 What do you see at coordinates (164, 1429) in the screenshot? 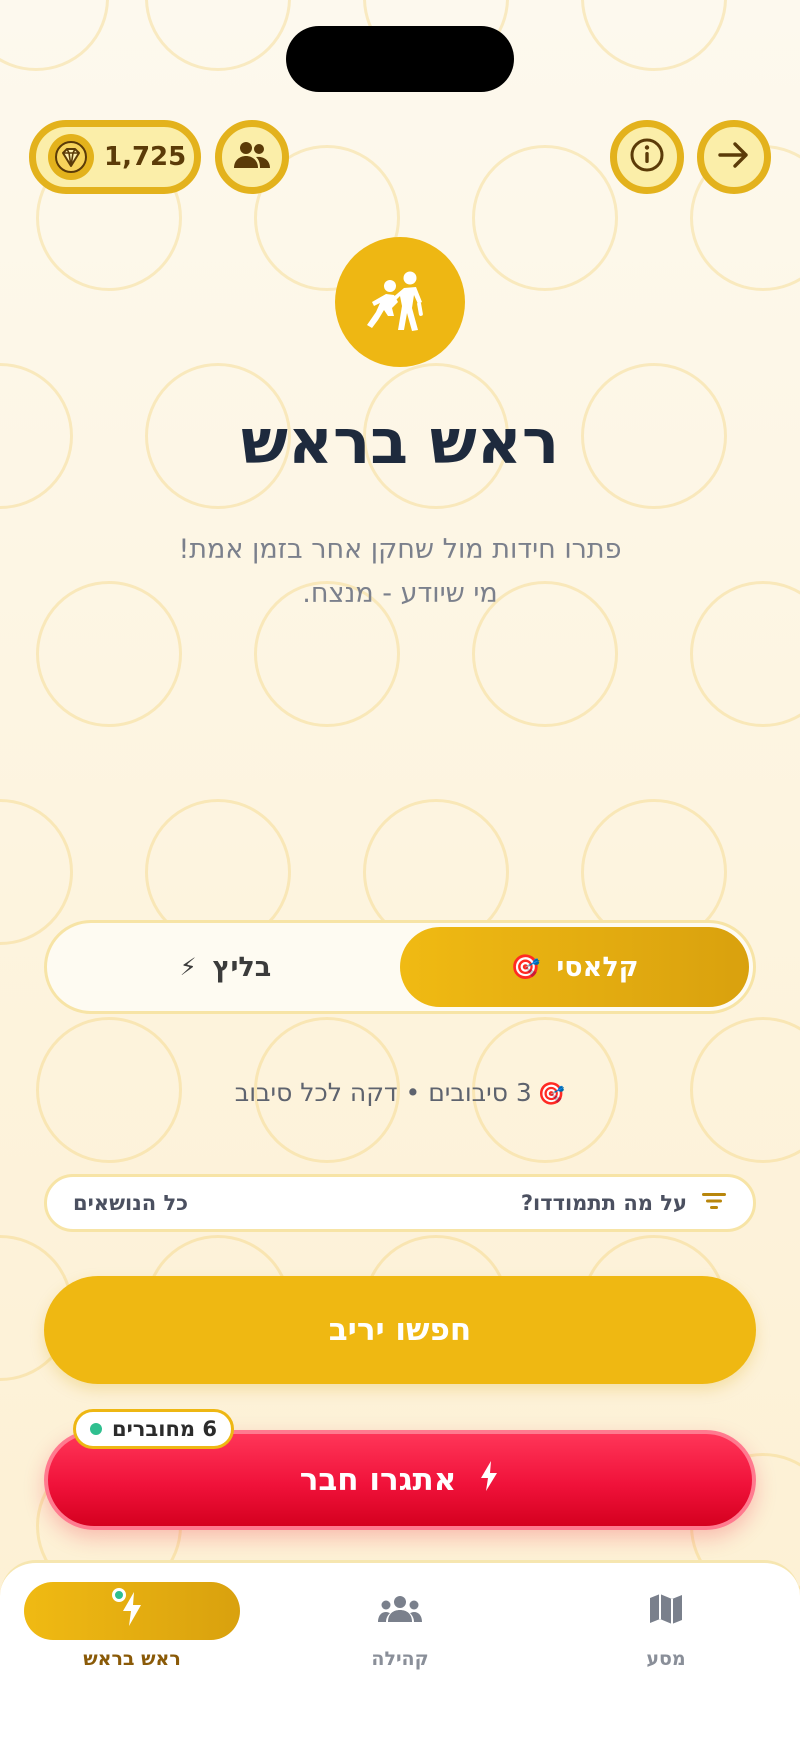
I see `online-count: 6 מחוברים` at bounding box center [164, 1429].